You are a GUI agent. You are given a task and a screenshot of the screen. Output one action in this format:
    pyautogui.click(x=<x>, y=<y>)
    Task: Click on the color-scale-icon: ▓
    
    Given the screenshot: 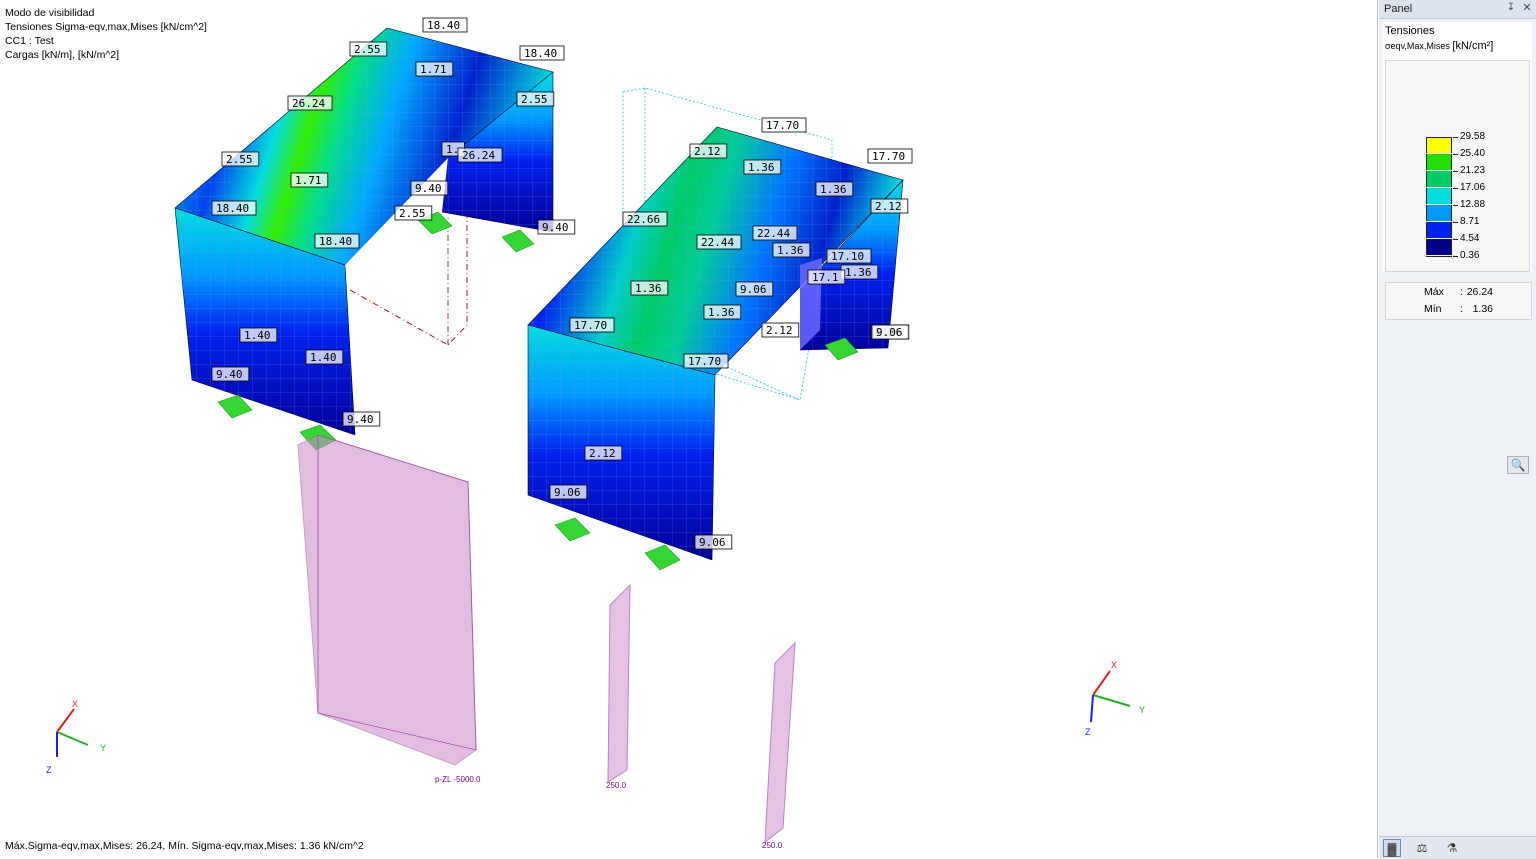 What is the action you would take?
    pyautogui.click(x=1392, y=848)
    